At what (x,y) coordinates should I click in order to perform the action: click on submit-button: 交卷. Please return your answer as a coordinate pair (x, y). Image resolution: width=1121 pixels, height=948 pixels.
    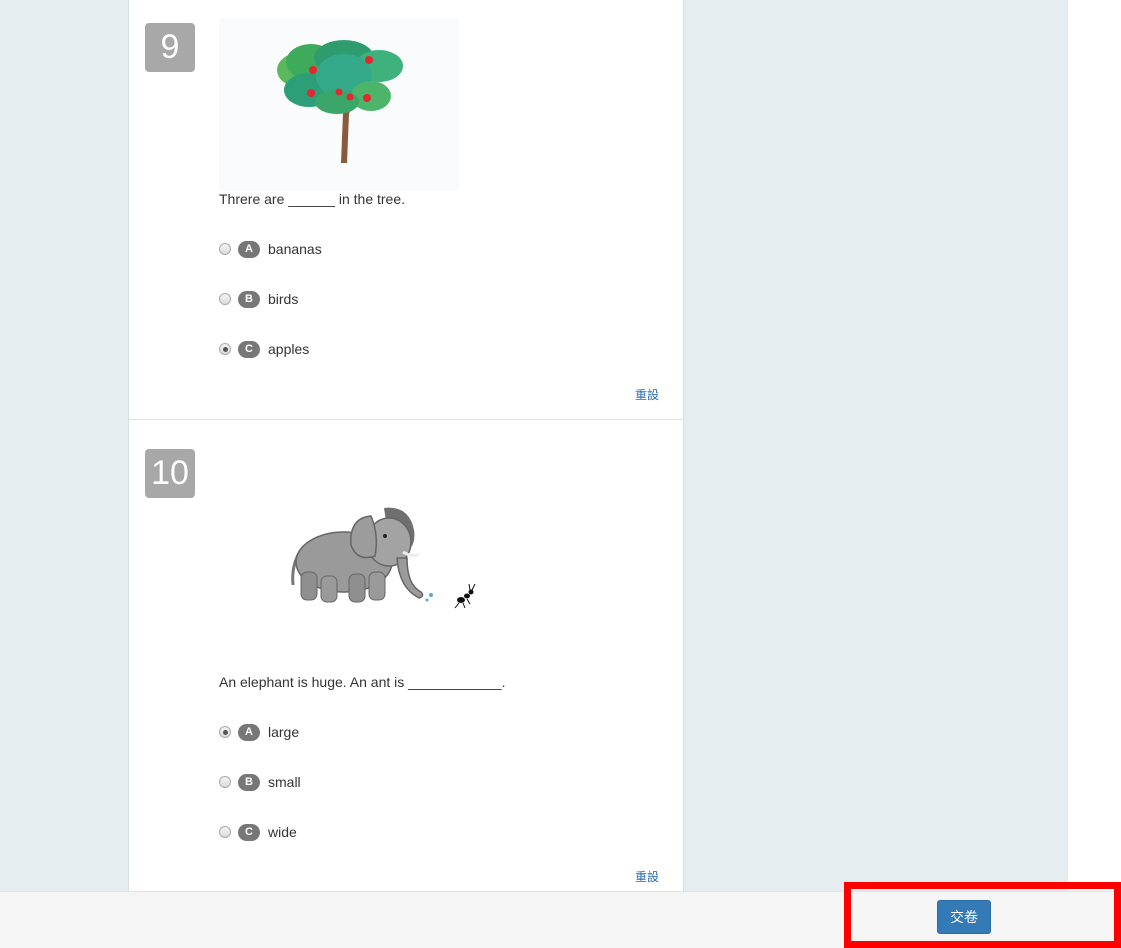
    Looking at the image, I should click on (964, 917).